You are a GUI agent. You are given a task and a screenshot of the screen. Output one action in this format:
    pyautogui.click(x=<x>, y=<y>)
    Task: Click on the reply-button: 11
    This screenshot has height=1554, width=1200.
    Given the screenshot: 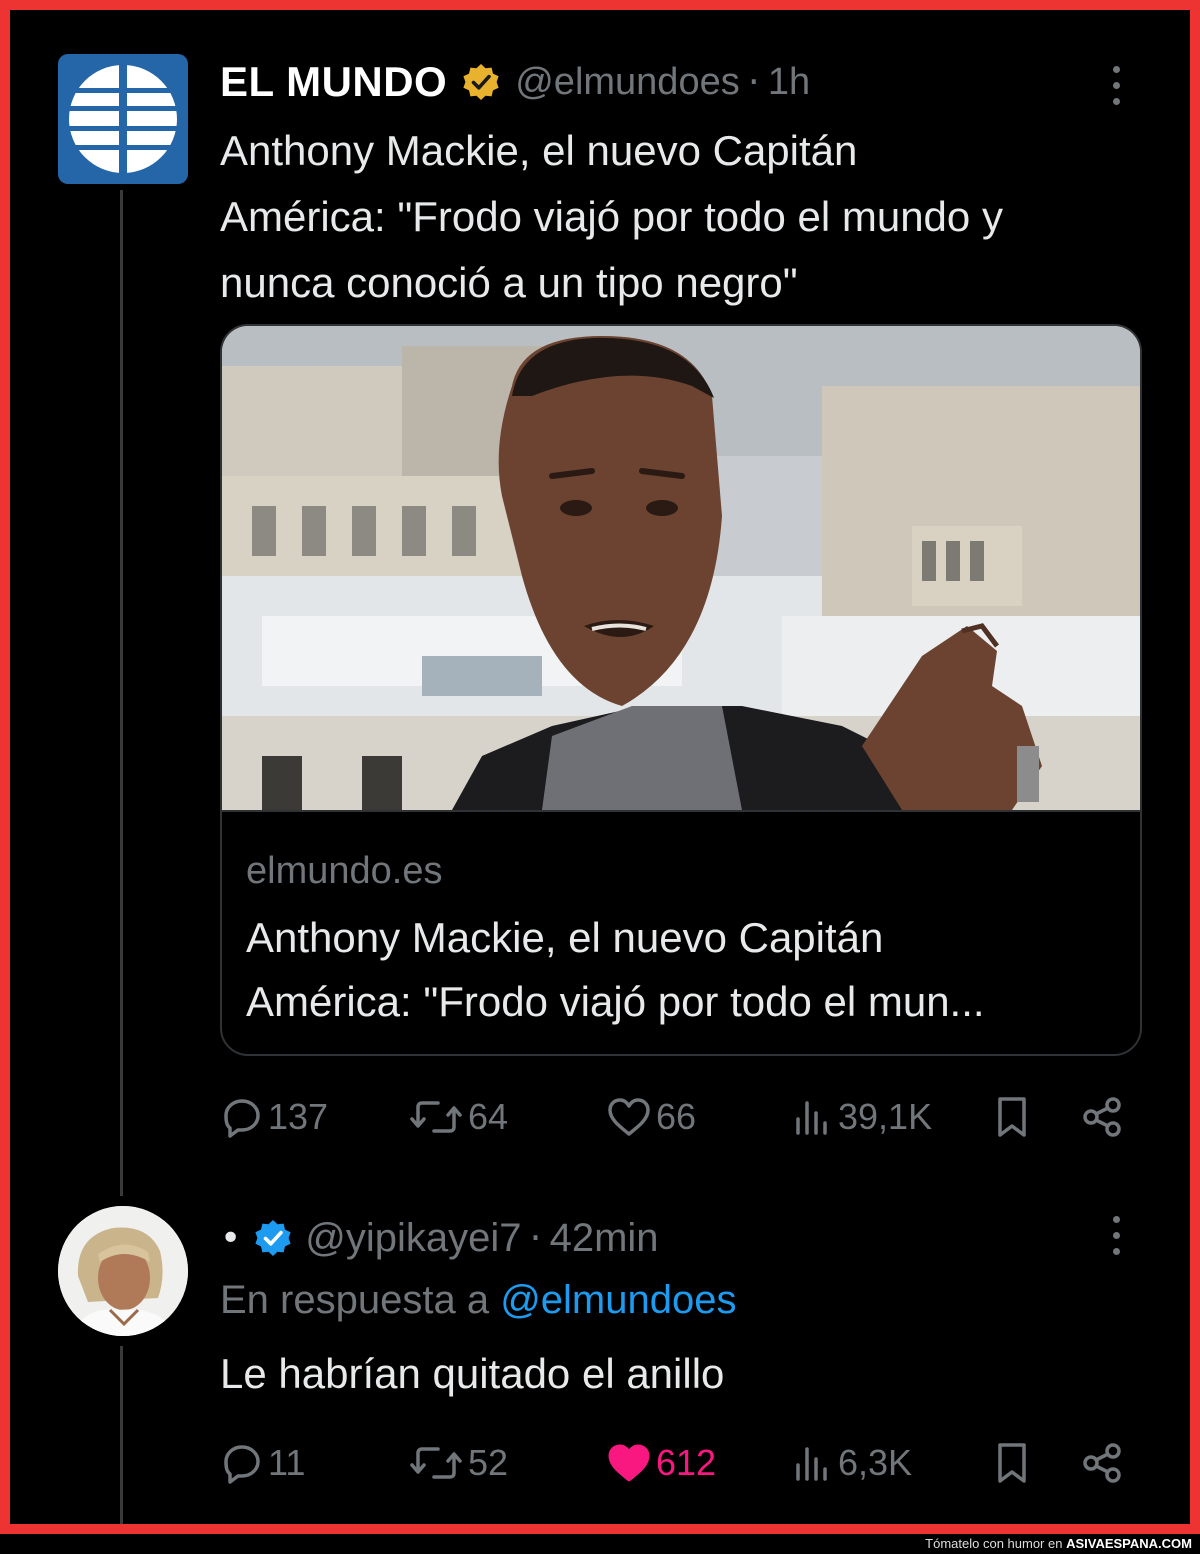 What is the action you would take?
    pyautogui.click(x=262, y=1463)
    